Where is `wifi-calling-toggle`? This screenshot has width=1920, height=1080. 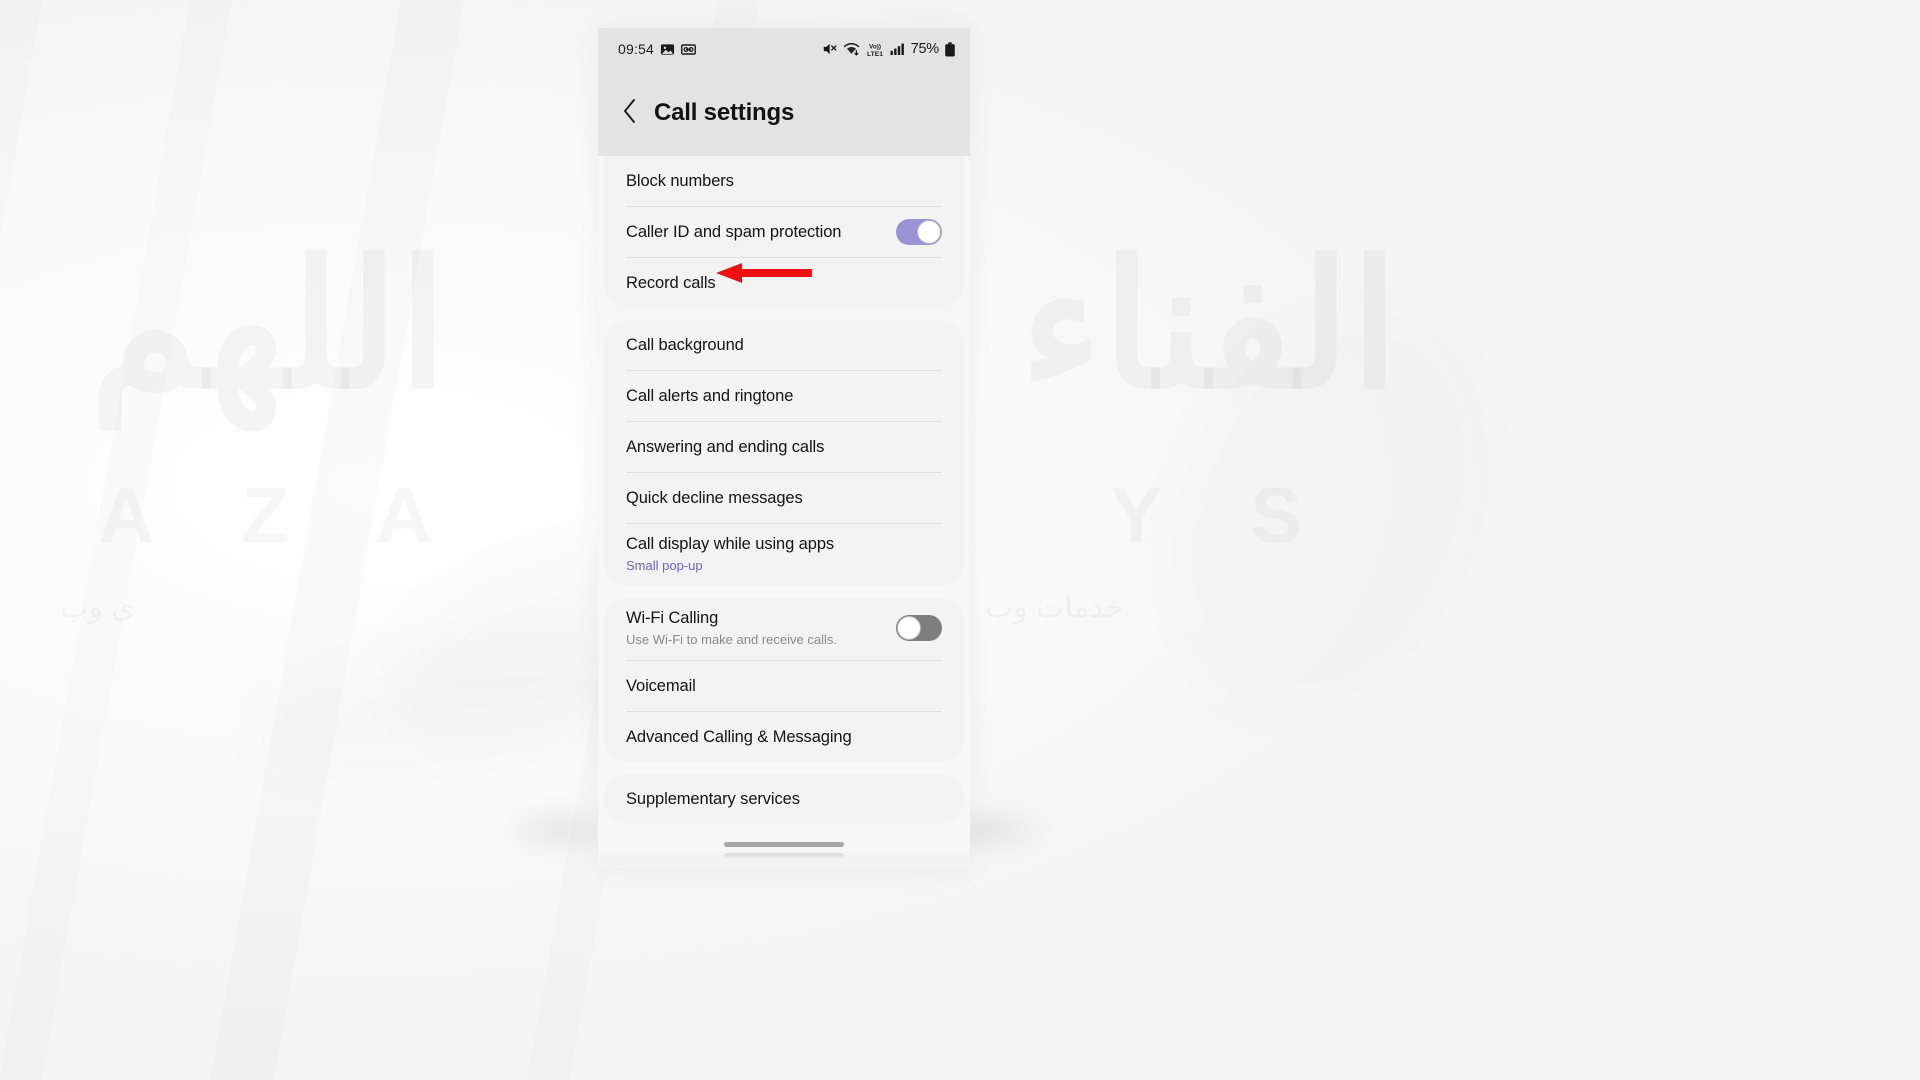 wifi-calling-toggle is located at coordinates (919, 628).